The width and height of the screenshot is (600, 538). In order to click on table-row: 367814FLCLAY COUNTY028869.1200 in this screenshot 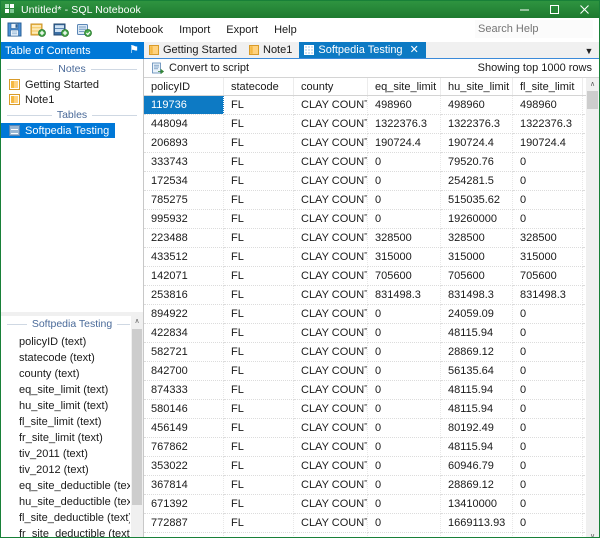, I will do `click(371, 485)`.